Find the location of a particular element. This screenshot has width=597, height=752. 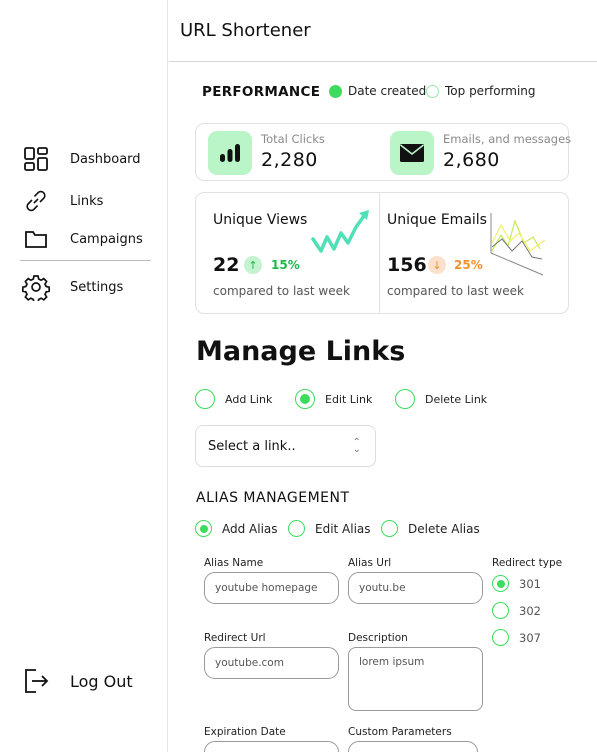

alias-url-input: youtu.be is located at coordinates (415, 588).